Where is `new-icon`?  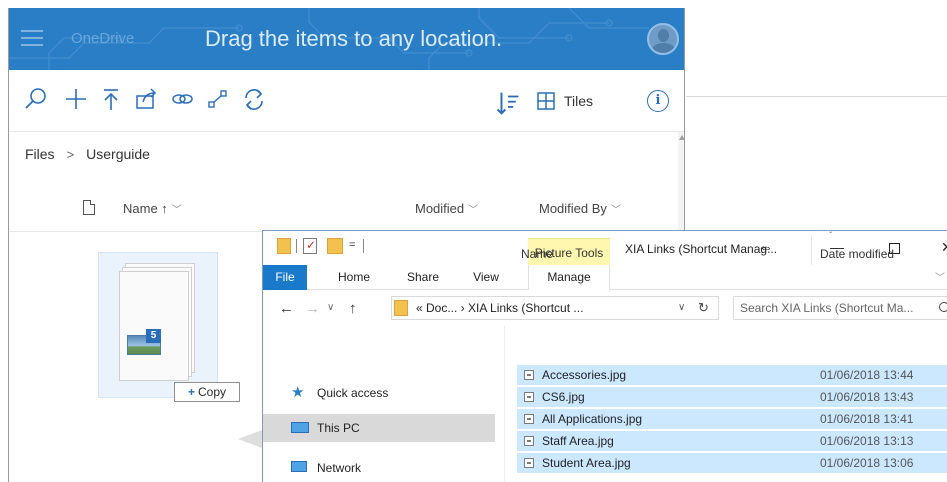 new-icon is located at coordinates (76, 99).